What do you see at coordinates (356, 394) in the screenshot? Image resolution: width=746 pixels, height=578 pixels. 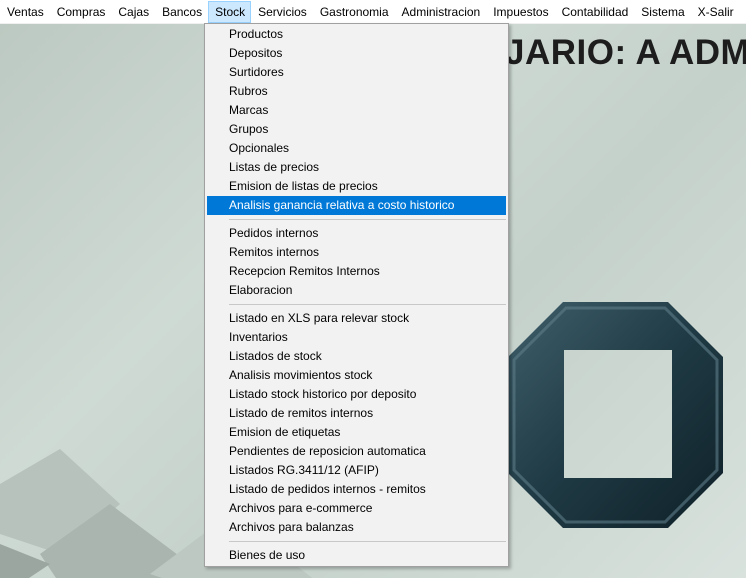 I see `menu-item-stock-historico: Listado stock historico por deposito` at bounding box center [356, 394].